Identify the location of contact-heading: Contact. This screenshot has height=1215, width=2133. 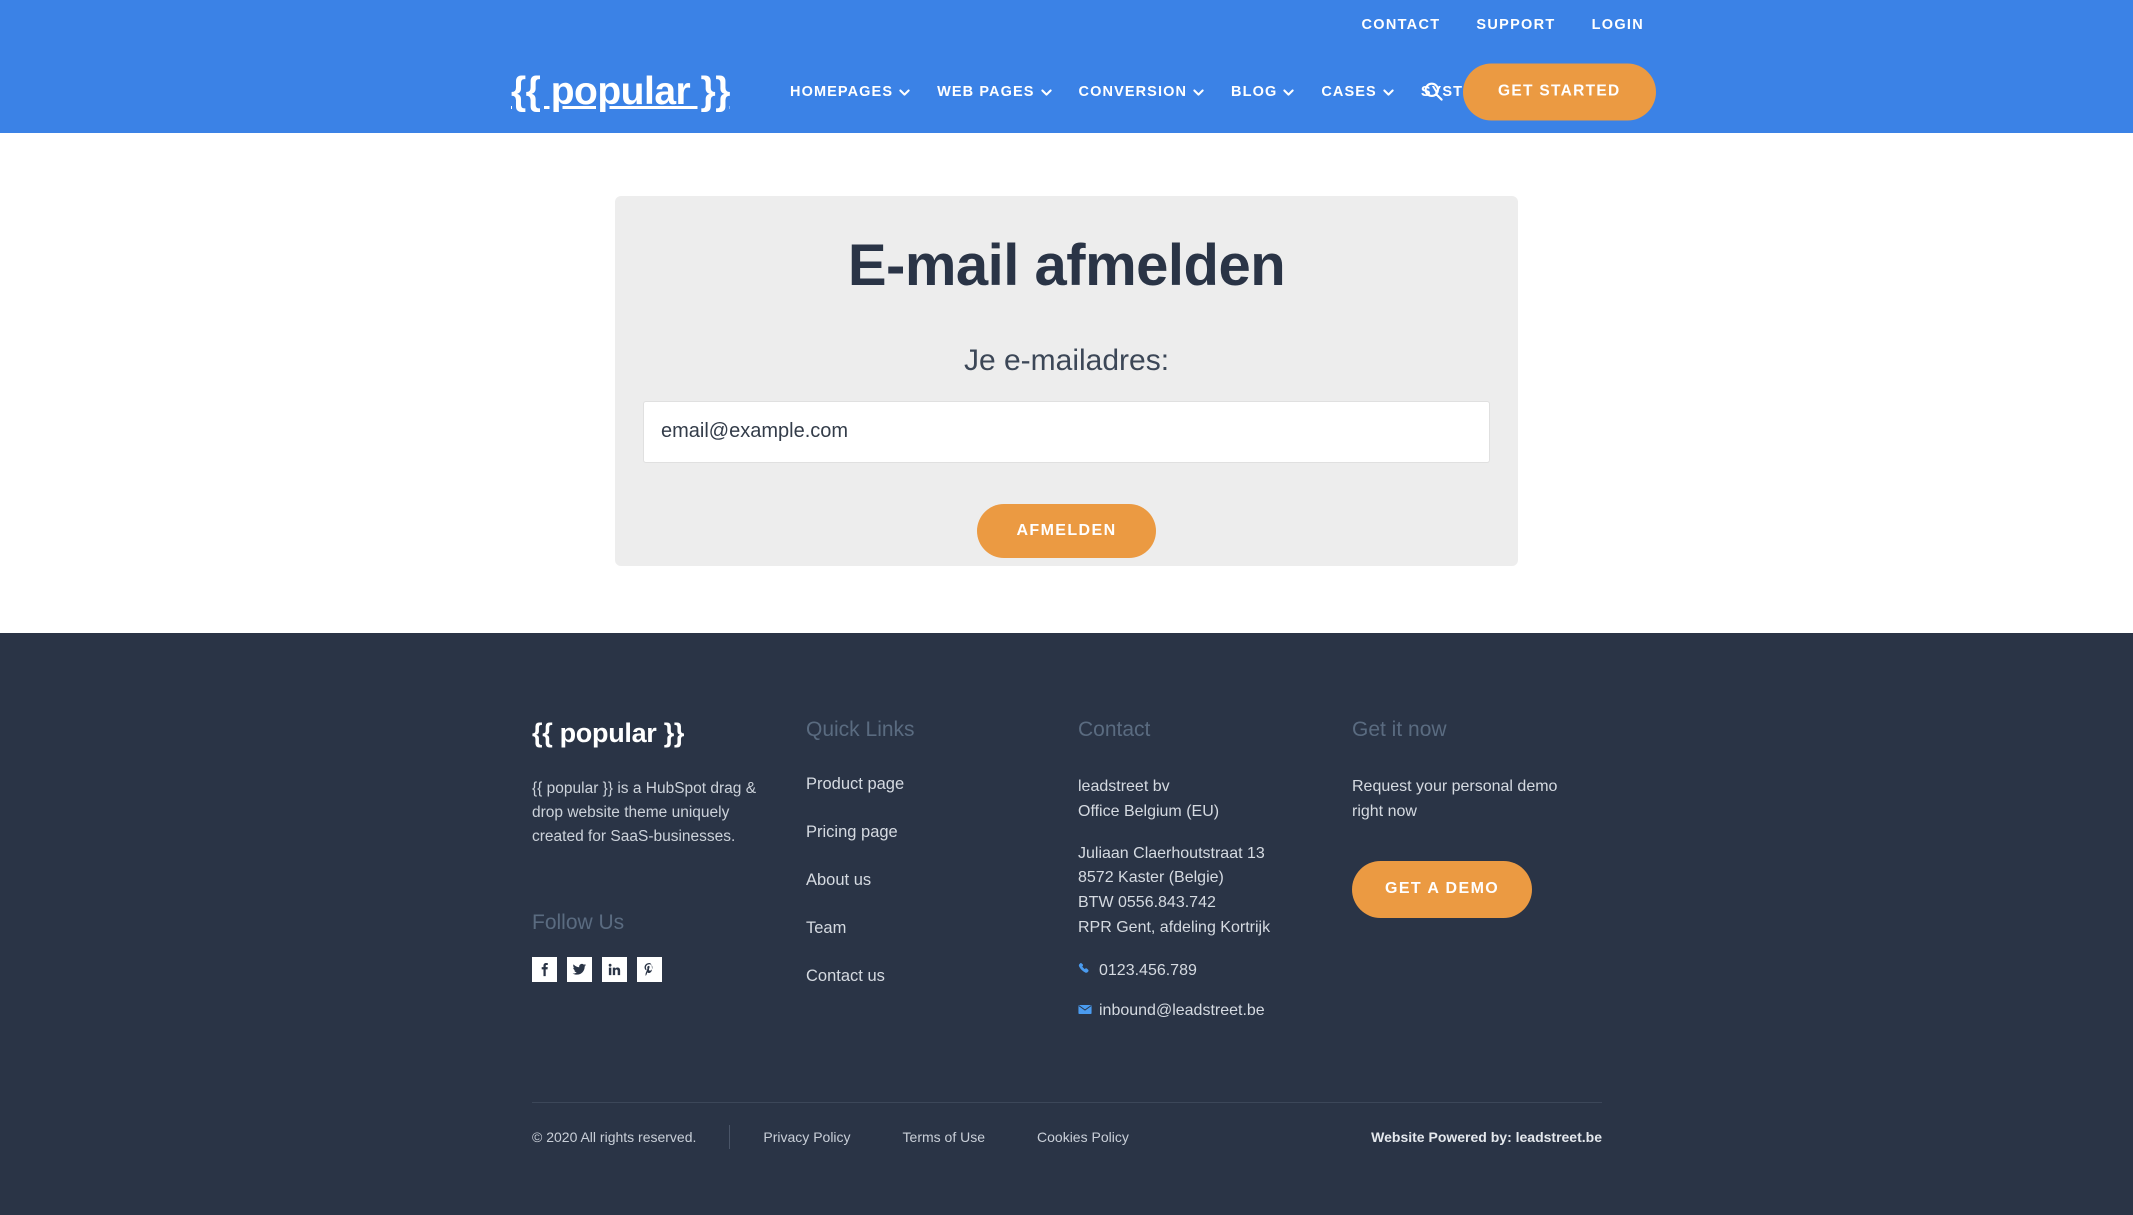
(1114, 729).